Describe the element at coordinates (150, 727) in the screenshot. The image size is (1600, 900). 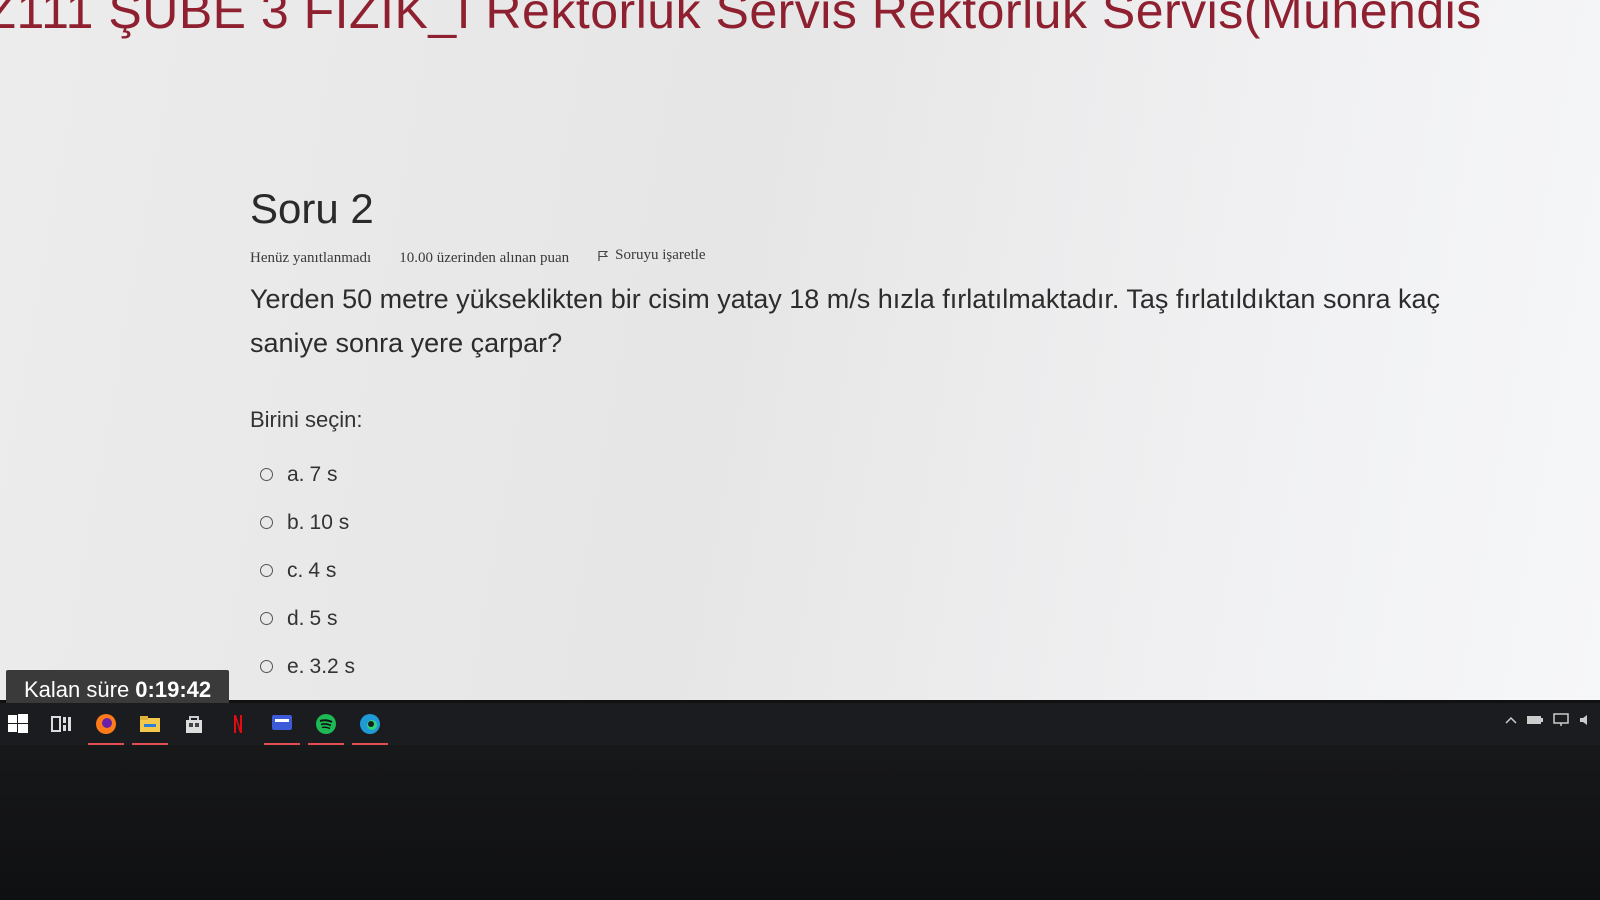
I see `file-explorer-icon` at that location.